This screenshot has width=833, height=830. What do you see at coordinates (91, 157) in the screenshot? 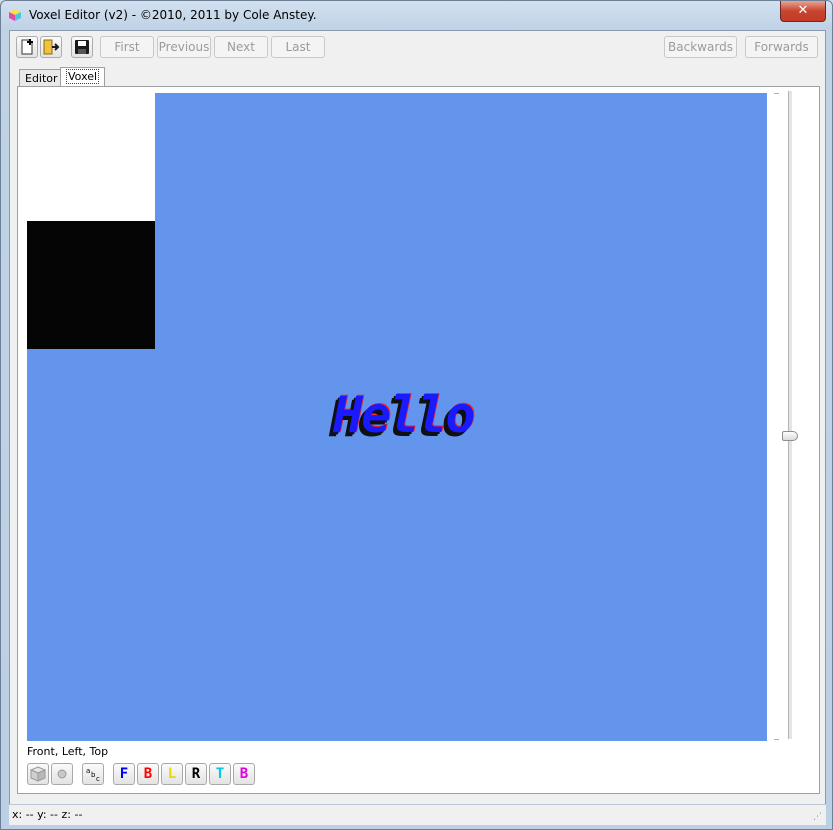
I see `preview-thumbnail-top` at bounding box center [91, 157].